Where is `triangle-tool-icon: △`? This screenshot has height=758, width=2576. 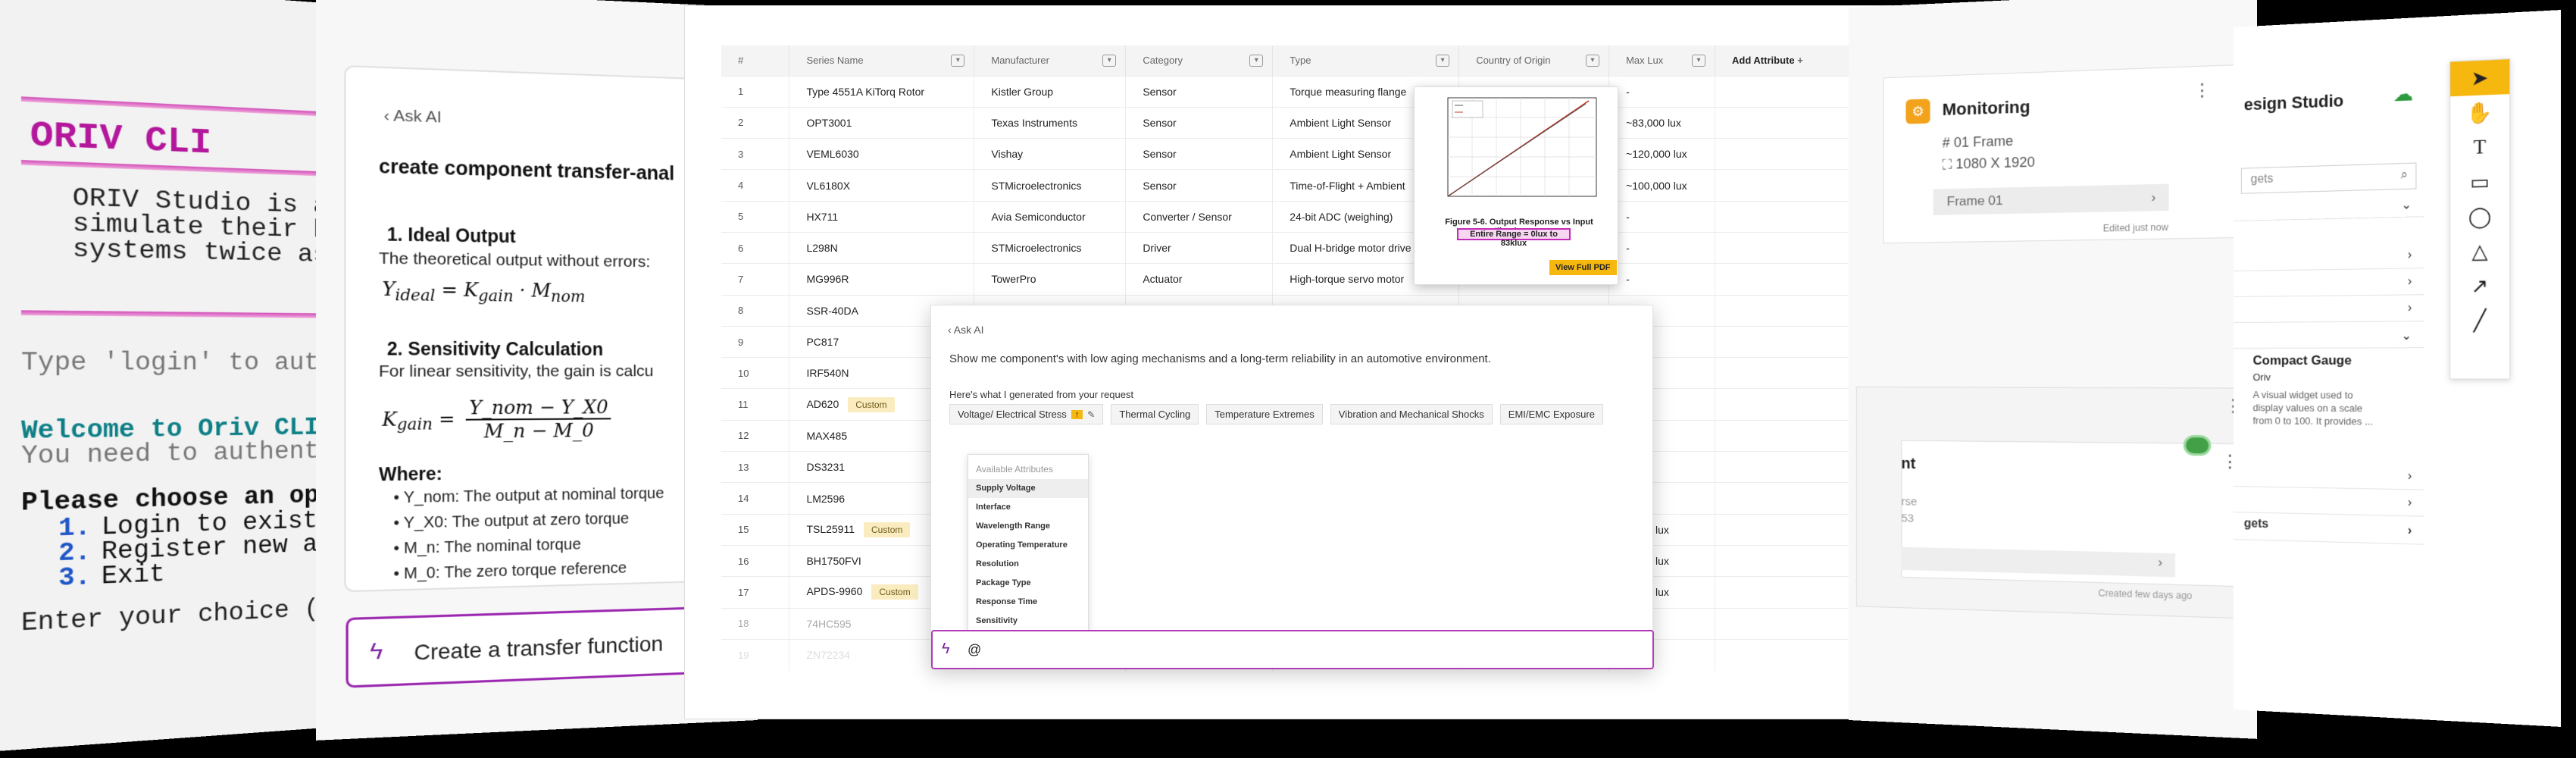
triangle-tool-icon: △ is located at coordinates (2479, 251).